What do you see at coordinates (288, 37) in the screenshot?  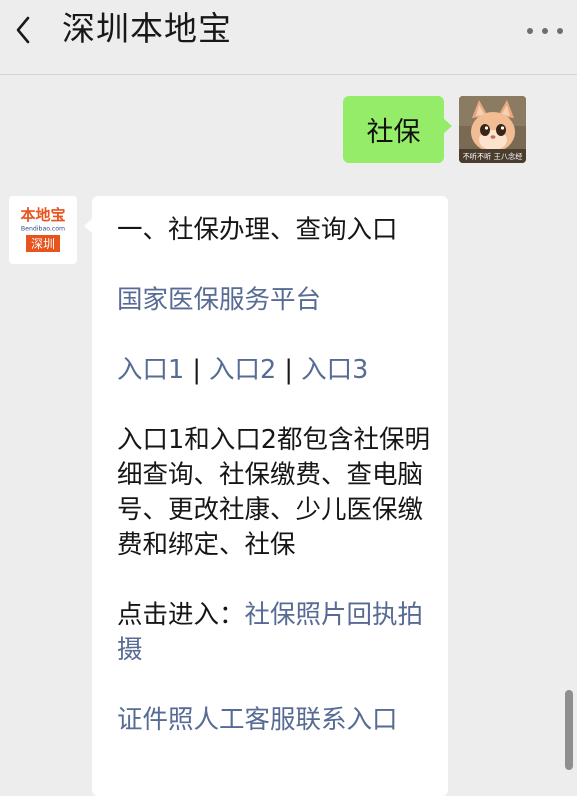 I see `chat-header: 深圳本地宝` at bounding box center [288, 37].